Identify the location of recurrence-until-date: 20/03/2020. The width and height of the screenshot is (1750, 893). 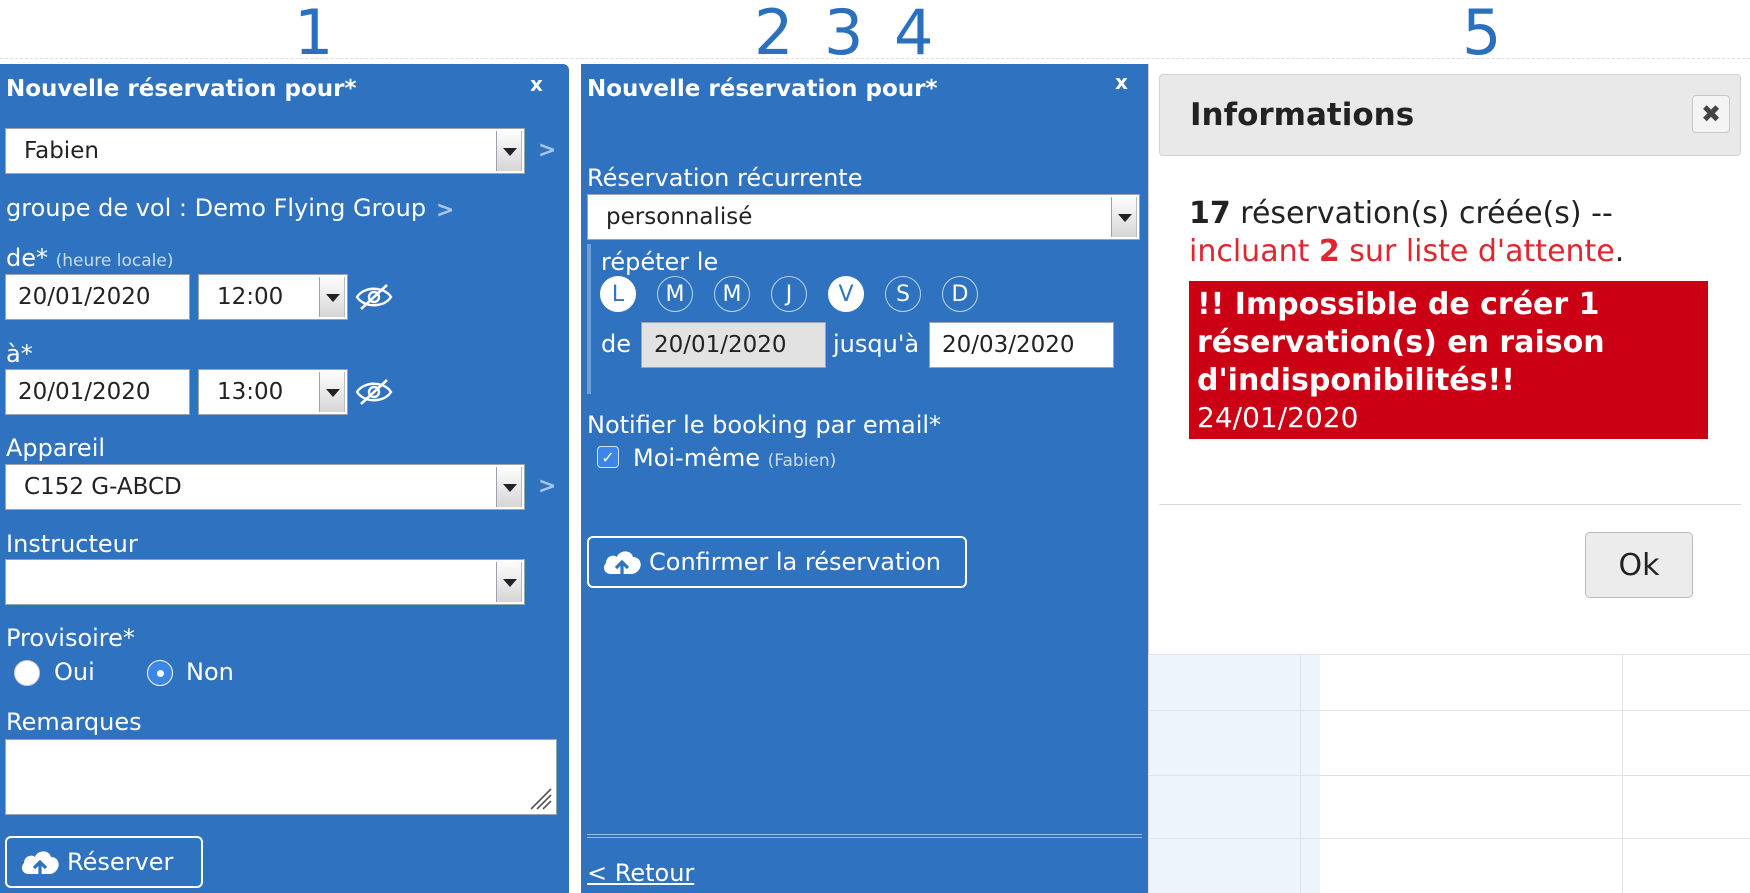
(1021, 345).